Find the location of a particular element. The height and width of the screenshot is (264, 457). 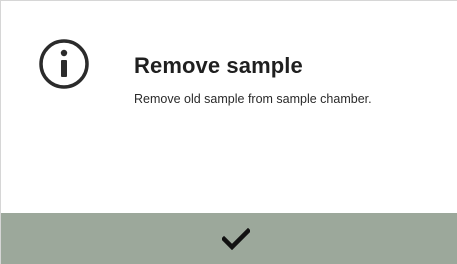

dialog-message: Remove old sample from sample chamber. is located at coordinates (253, 99).